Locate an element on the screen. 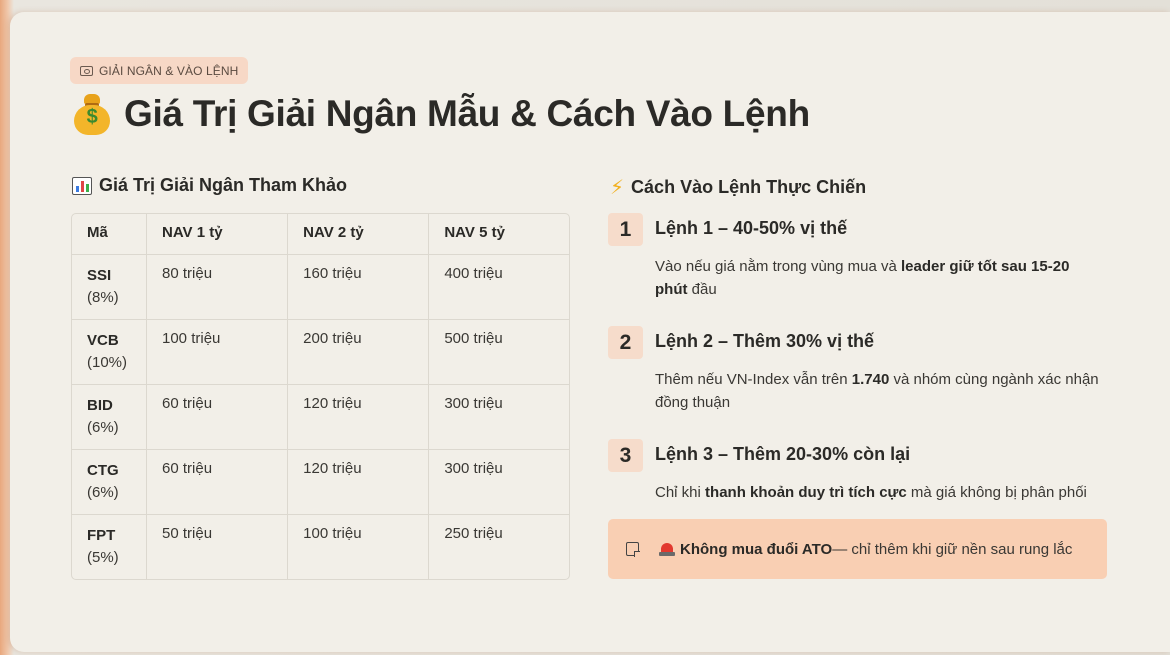  left-heading: Giá Trị Giải Ngân Tham Khảo is located at coordinates (209, 185).